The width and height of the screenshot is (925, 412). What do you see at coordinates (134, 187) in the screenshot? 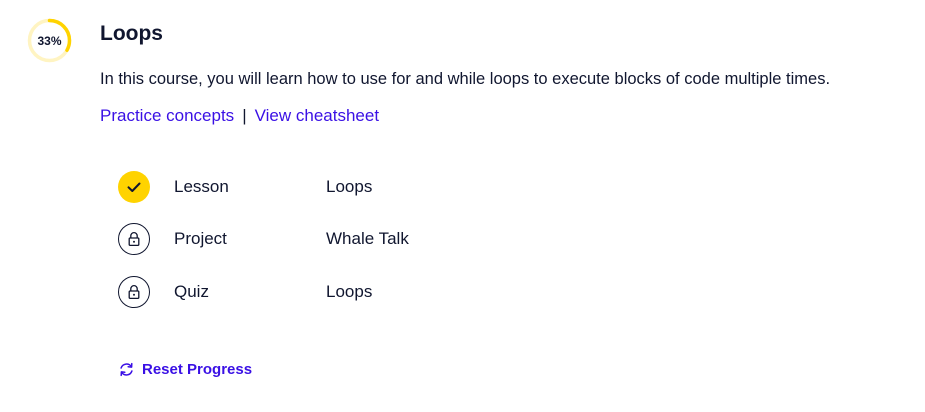
I see `checkmark-icon` at bounding box center [134, 187].